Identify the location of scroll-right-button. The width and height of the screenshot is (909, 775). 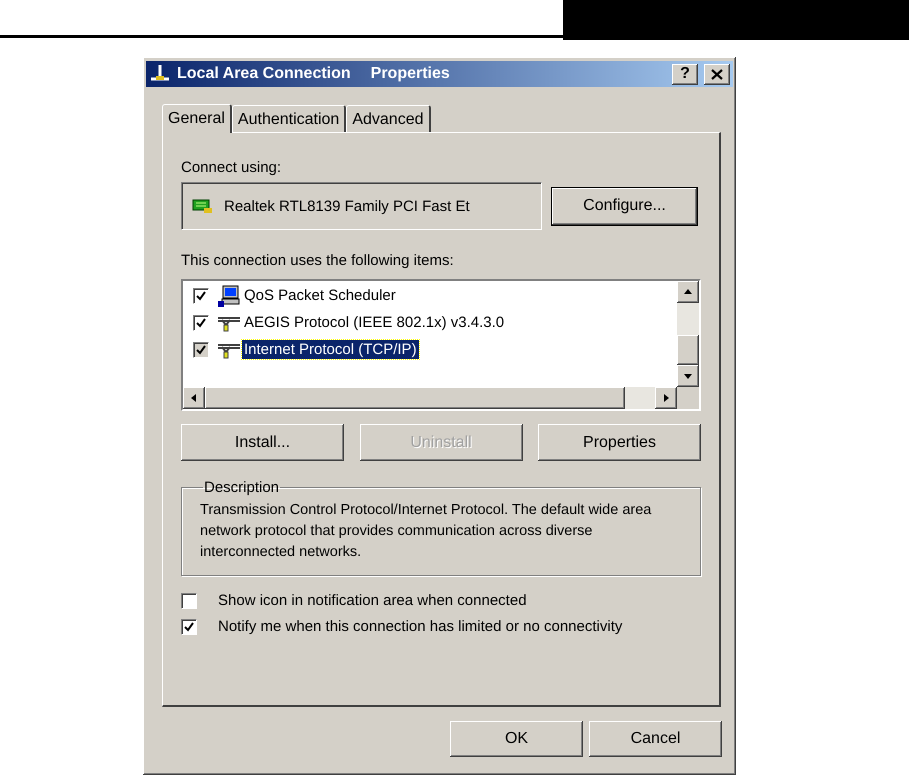
(666, 398).